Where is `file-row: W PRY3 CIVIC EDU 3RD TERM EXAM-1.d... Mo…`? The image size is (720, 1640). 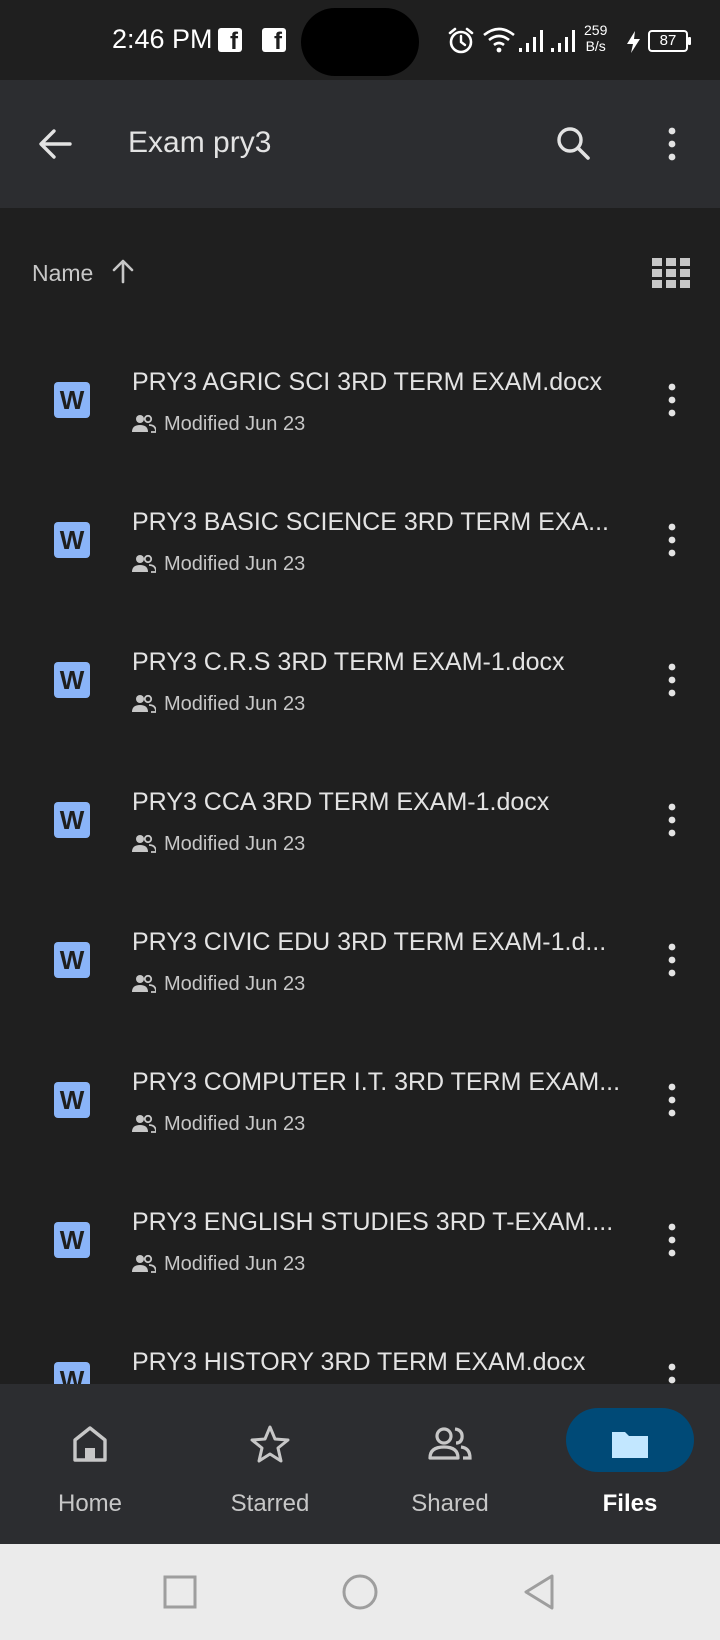 file-row: W PRY3 CIVIC EDU 3RD TERM EXAM-1.d... Mo… is located at coordinates (360, 960).